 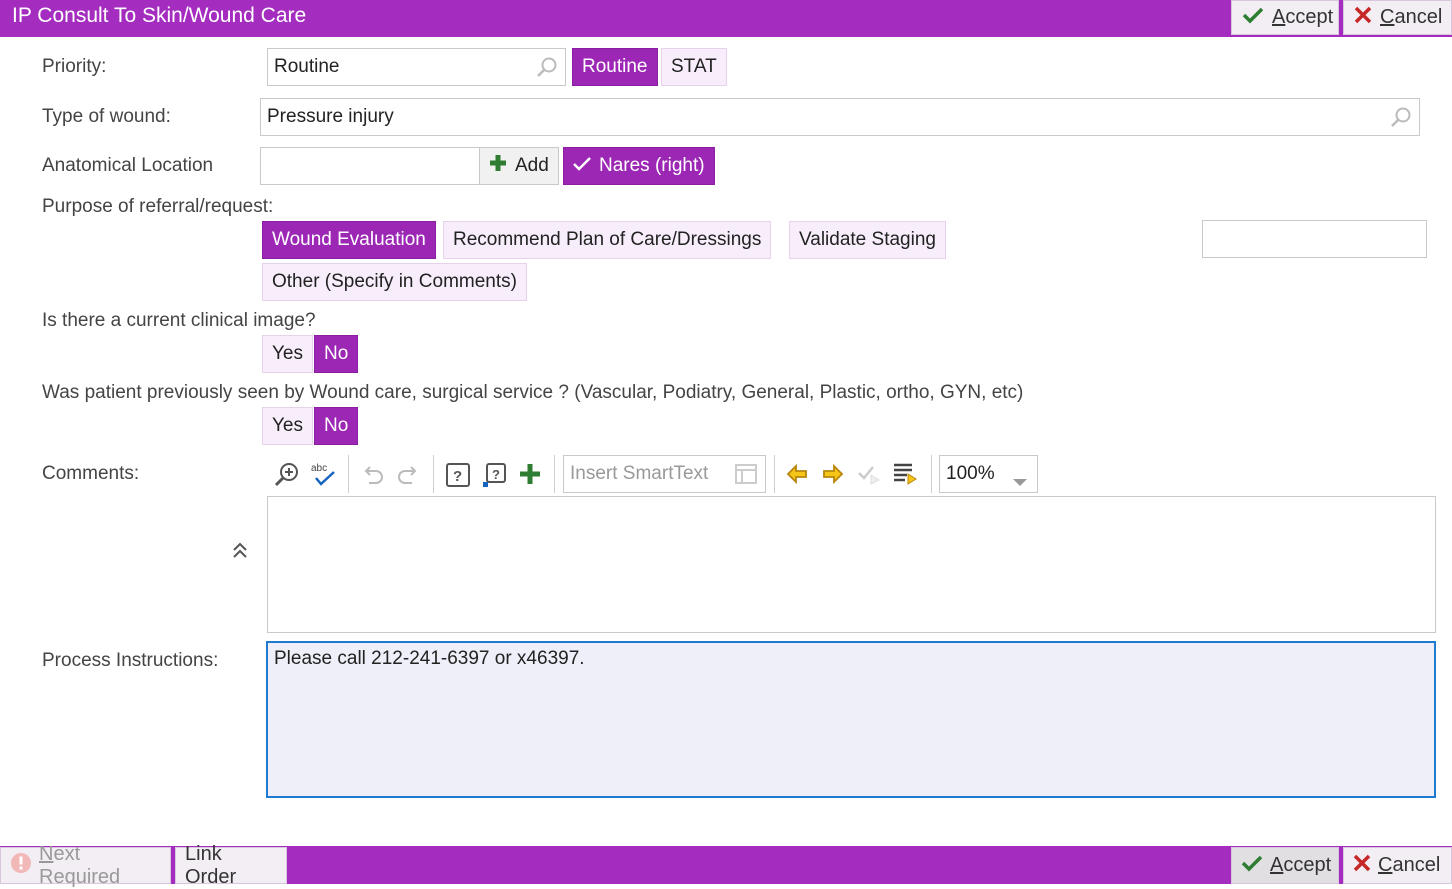 What do you see at coordinates (530, 477) in the screenshot?
I see `add-plus-icon` at bounding box center [530, 477].